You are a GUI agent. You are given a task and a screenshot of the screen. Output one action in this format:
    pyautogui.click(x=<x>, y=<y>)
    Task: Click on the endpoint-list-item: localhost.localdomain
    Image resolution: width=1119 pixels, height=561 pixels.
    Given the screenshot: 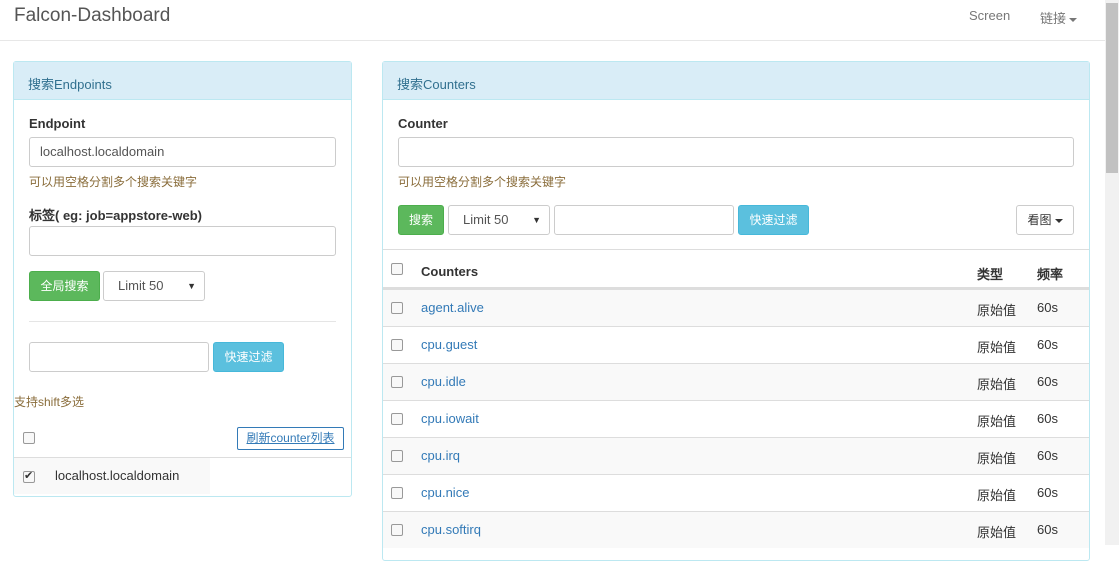 What is the action you would take?
    pyautogui.click(x=112, y=476)
    